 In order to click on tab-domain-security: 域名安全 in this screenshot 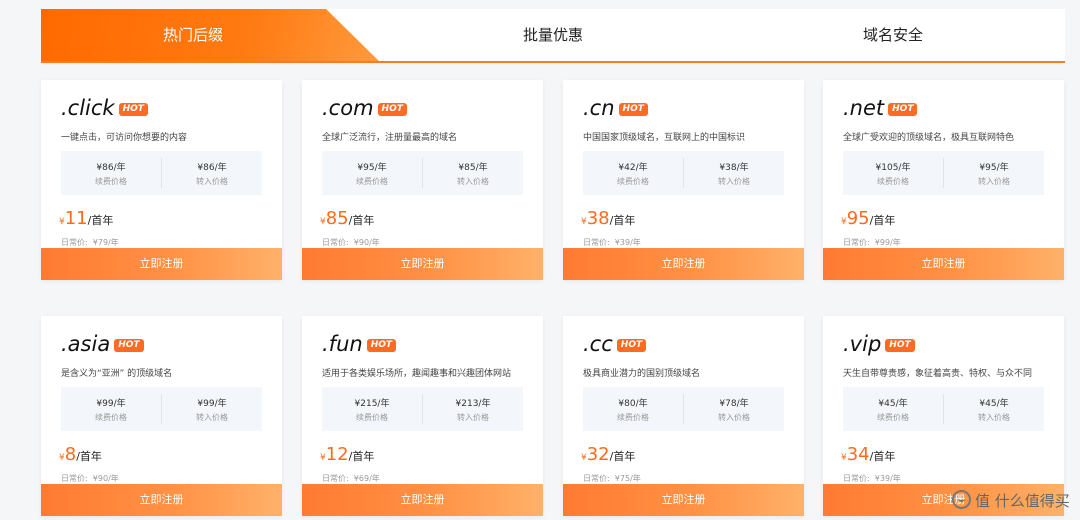, I will do `click(893, 35)`.